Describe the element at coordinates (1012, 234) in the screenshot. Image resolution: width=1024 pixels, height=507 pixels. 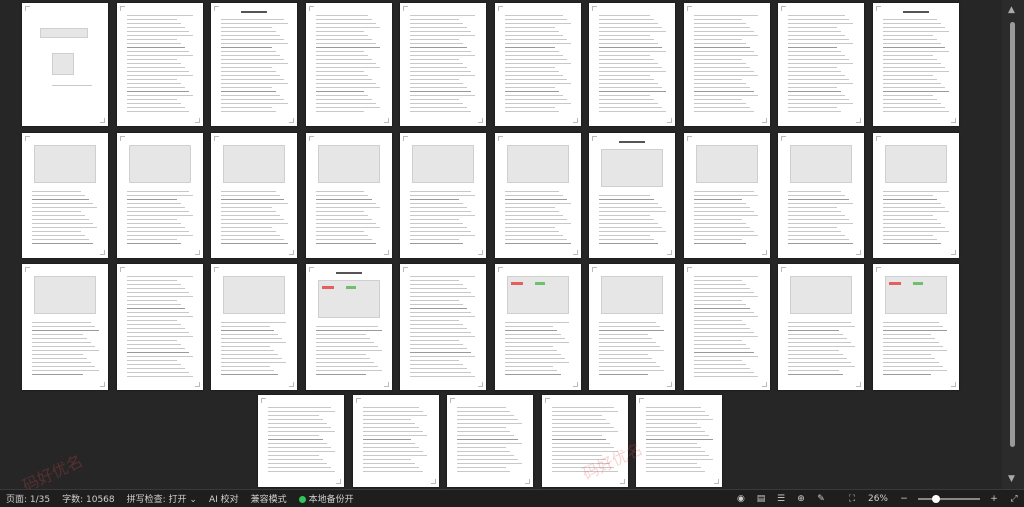
I see `scrollbar-thumb` at that location.